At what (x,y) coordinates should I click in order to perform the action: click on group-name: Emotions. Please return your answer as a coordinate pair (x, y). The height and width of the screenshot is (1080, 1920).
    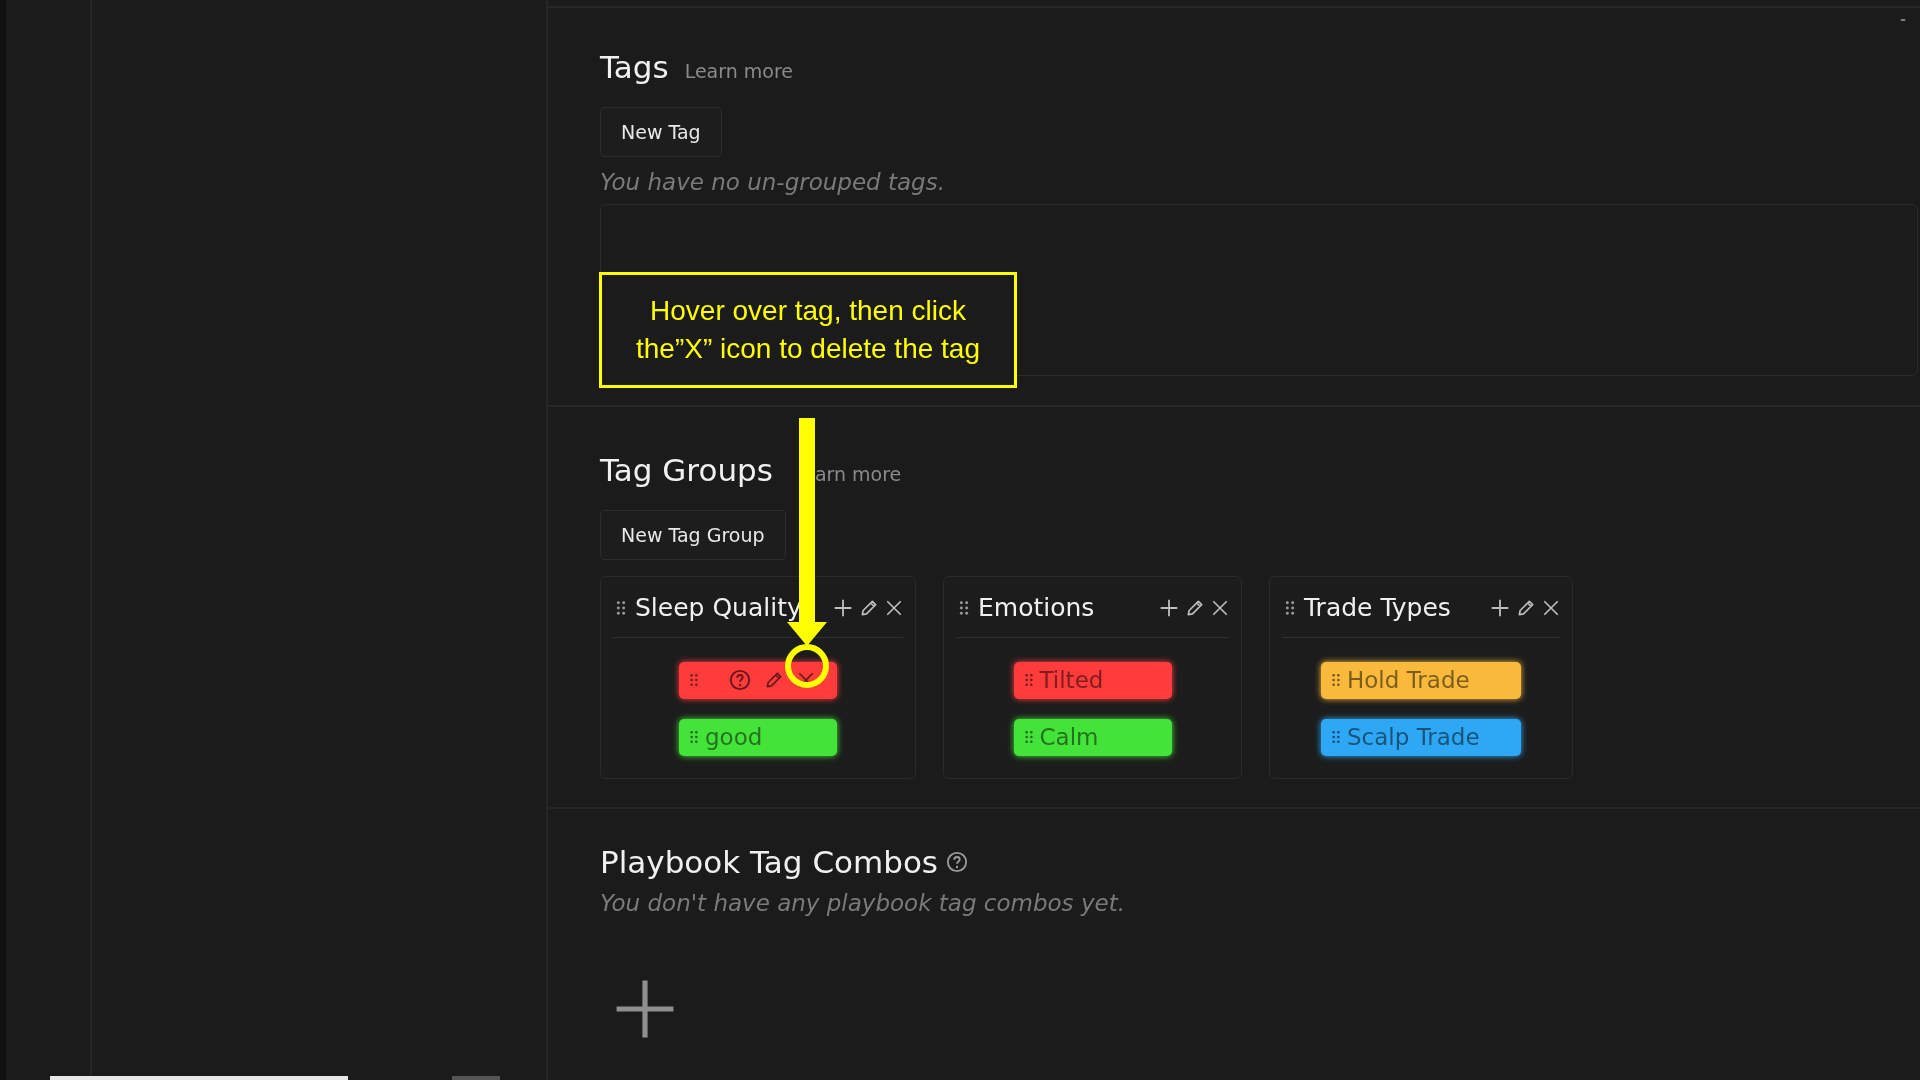
    Looking at the image, I should click on (1036, 608).